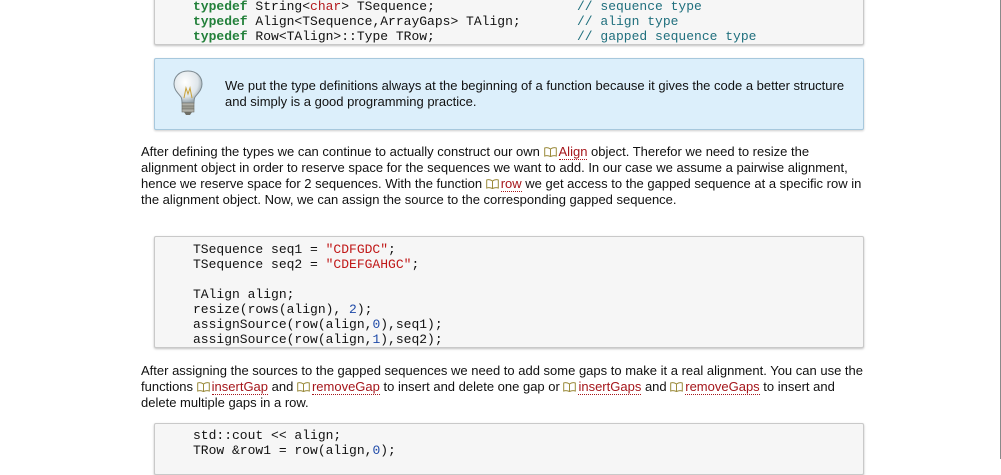 This screenshot has height=475, width=1001. Describe the element at coordinates (639, 7) in the screenshot. I see `code-comment: // sequence type` at that location.